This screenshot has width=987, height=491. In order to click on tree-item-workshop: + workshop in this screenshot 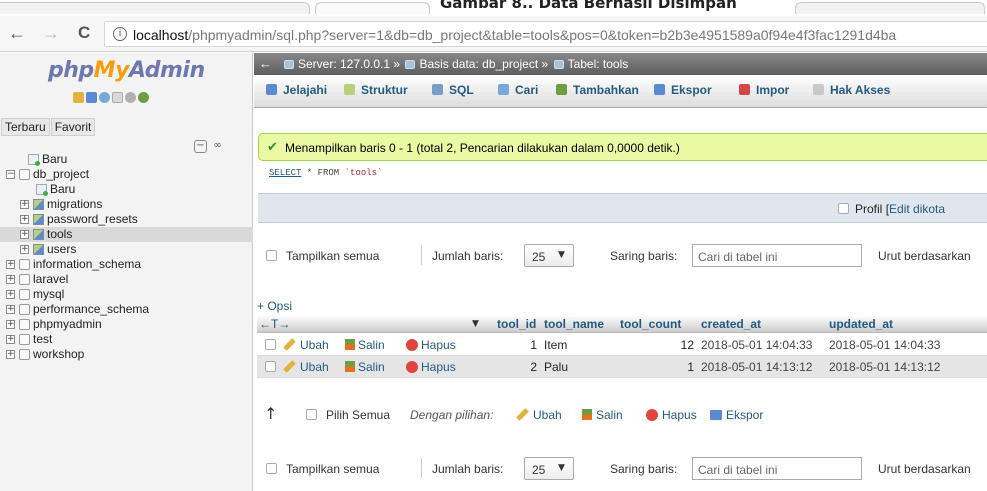, I will do `click(126, 354)`.